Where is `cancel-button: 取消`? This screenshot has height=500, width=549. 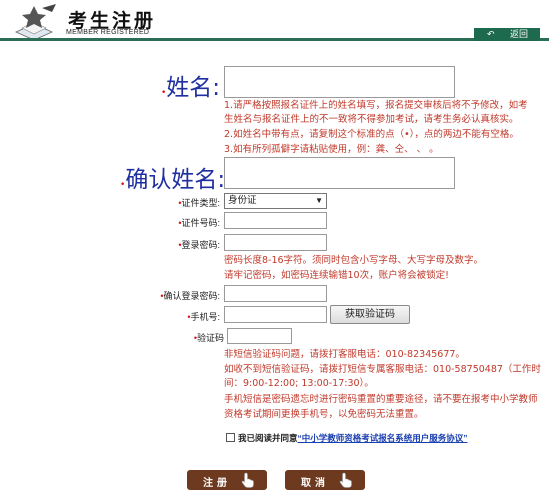 cancel-button: 取消 is located at coordinates (325, 480).